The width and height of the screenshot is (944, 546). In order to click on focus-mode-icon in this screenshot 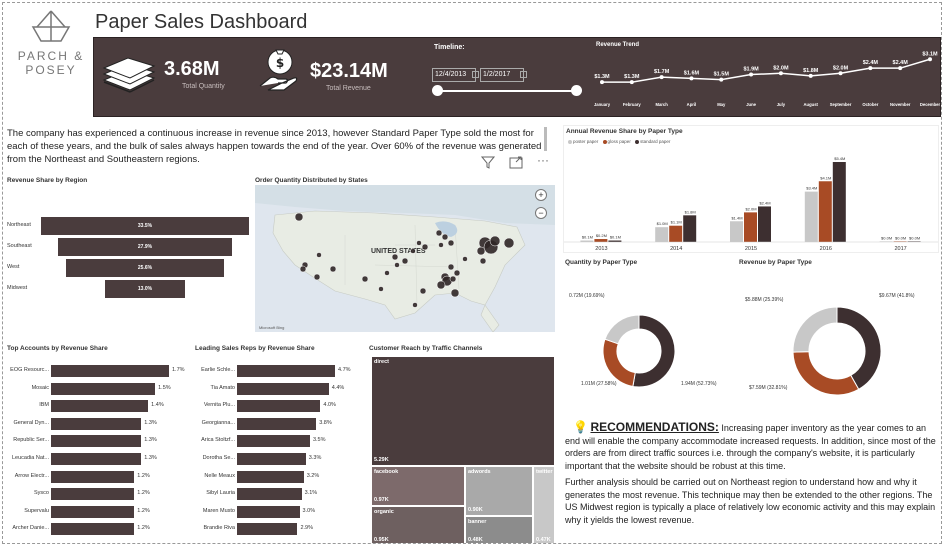, I will do `click(516, 162)`.